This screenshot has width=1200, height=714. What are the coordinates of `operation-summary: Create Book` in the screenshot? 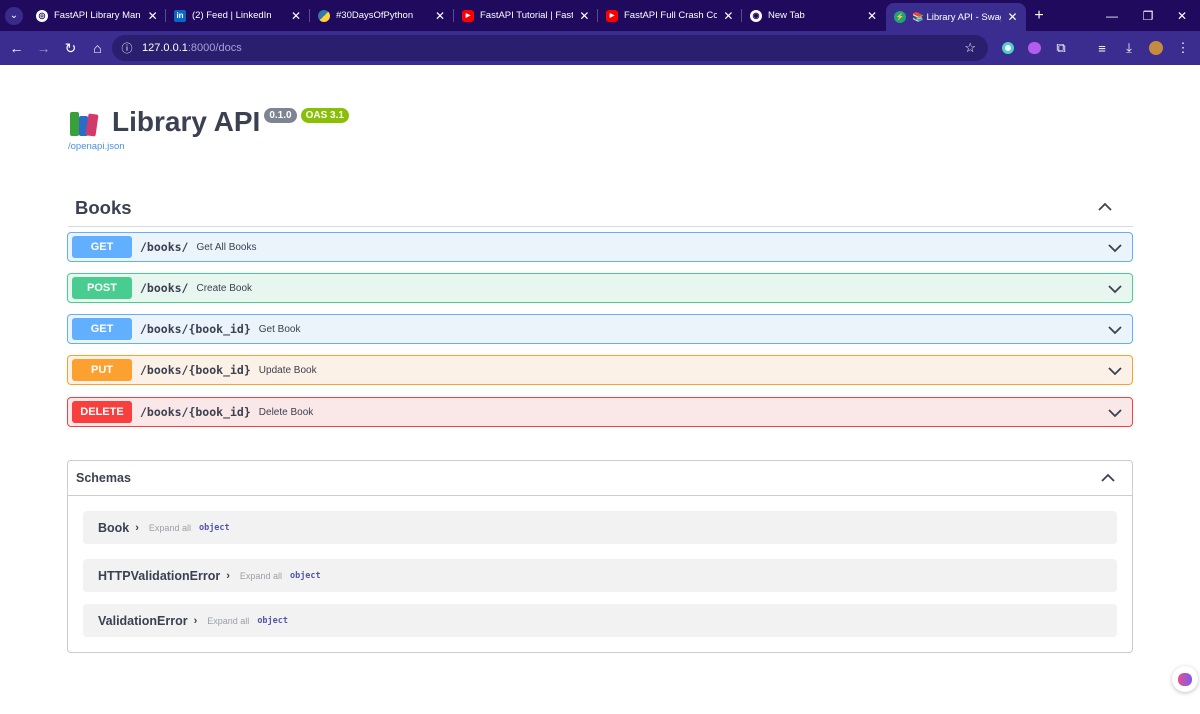 It's located at (224, 288).